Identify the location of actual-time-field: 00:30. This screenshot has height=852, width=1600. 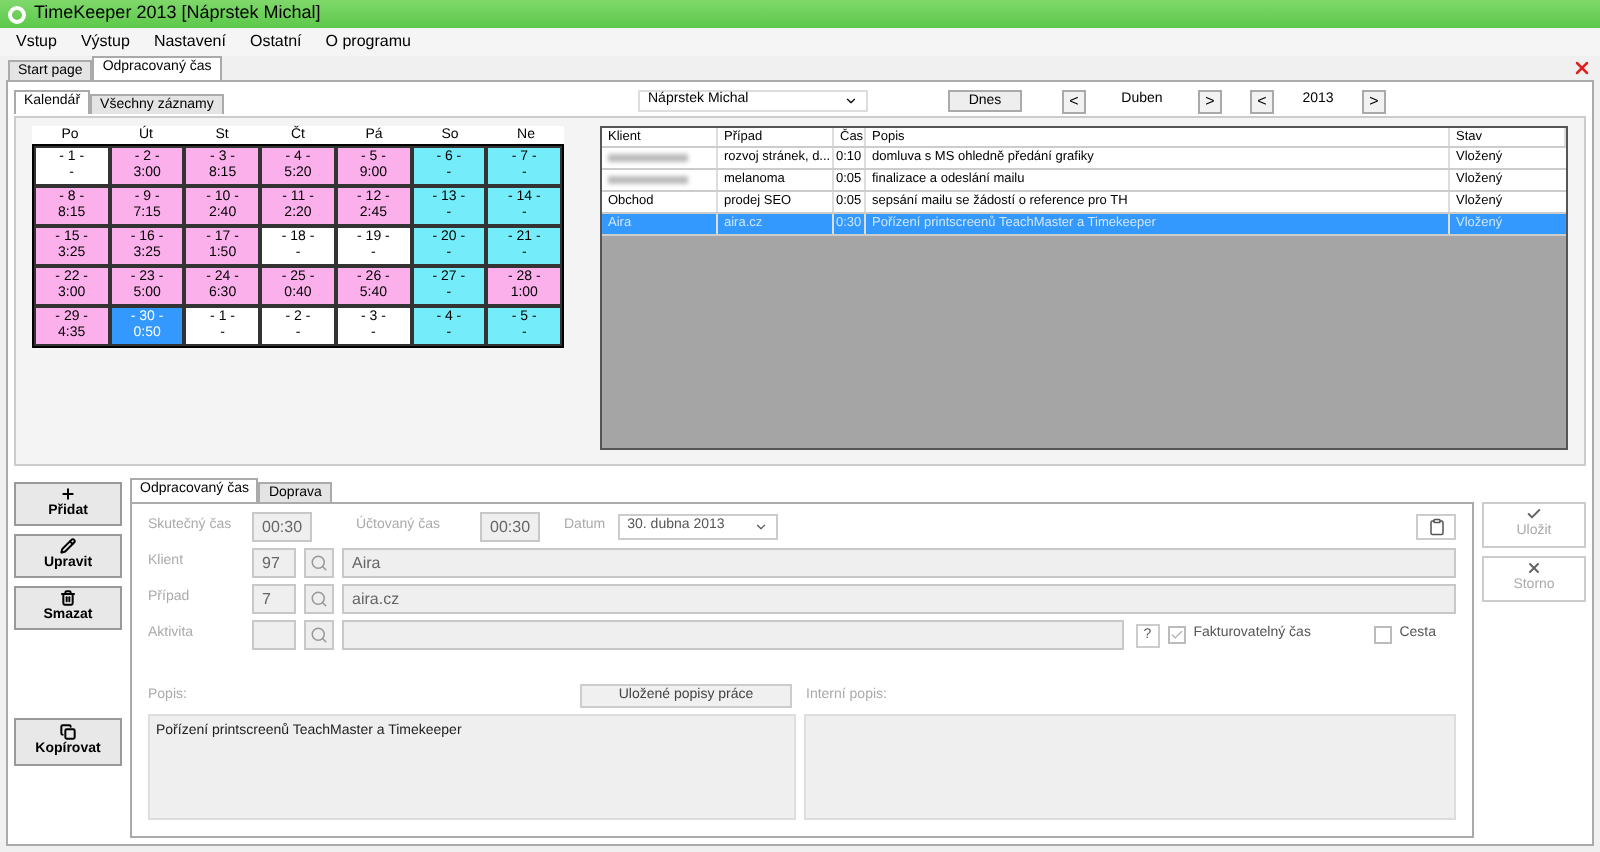
(282, 527).